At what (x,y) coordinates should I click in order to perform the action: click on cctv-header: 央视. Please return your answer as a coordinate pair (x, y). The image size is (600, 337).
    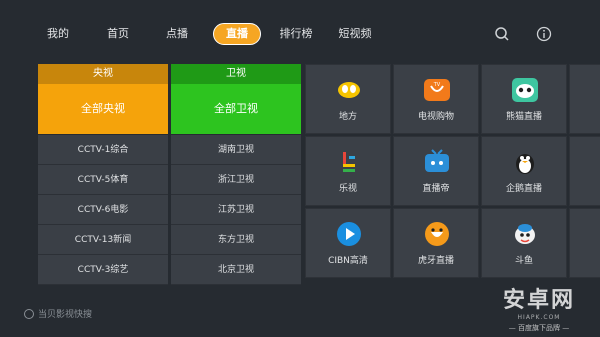
    Looking at the image, I should click on (103, 74).